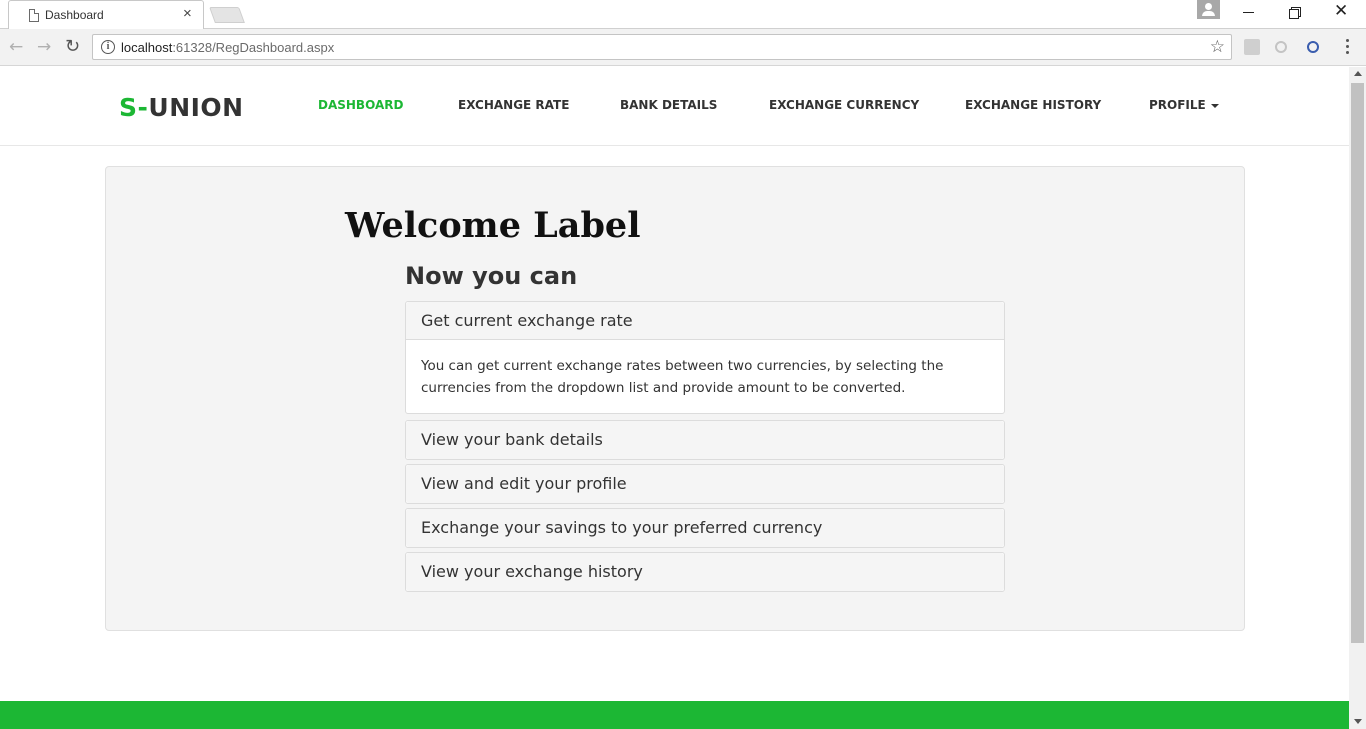 The width and height of the screenshot is (1366, 729). I want to click on brand-logo: S-UNION, so click(181, 107).